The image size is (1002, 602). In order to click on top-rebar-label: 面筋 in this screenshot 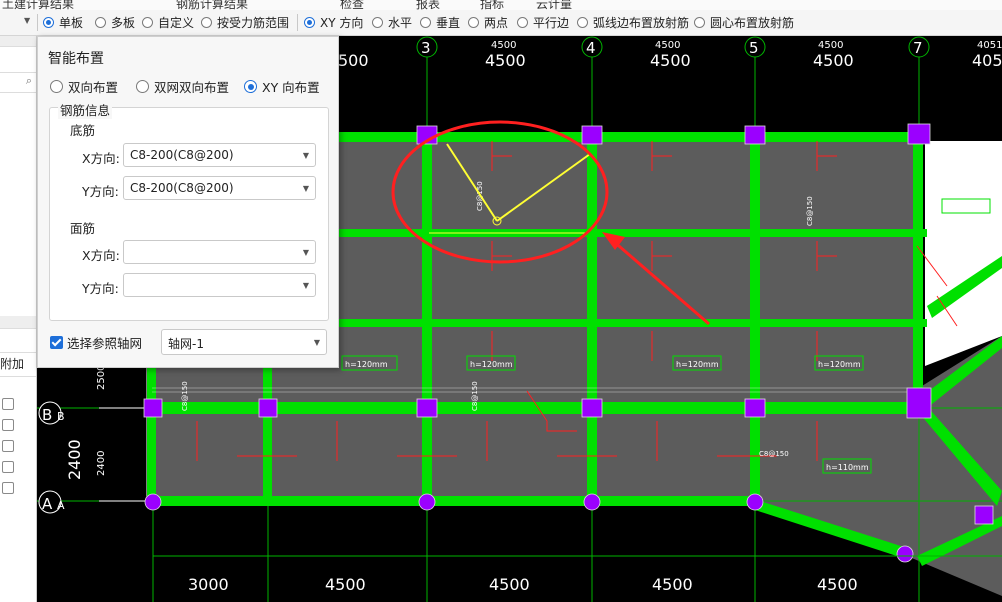, I will do `click(83, 228)`.